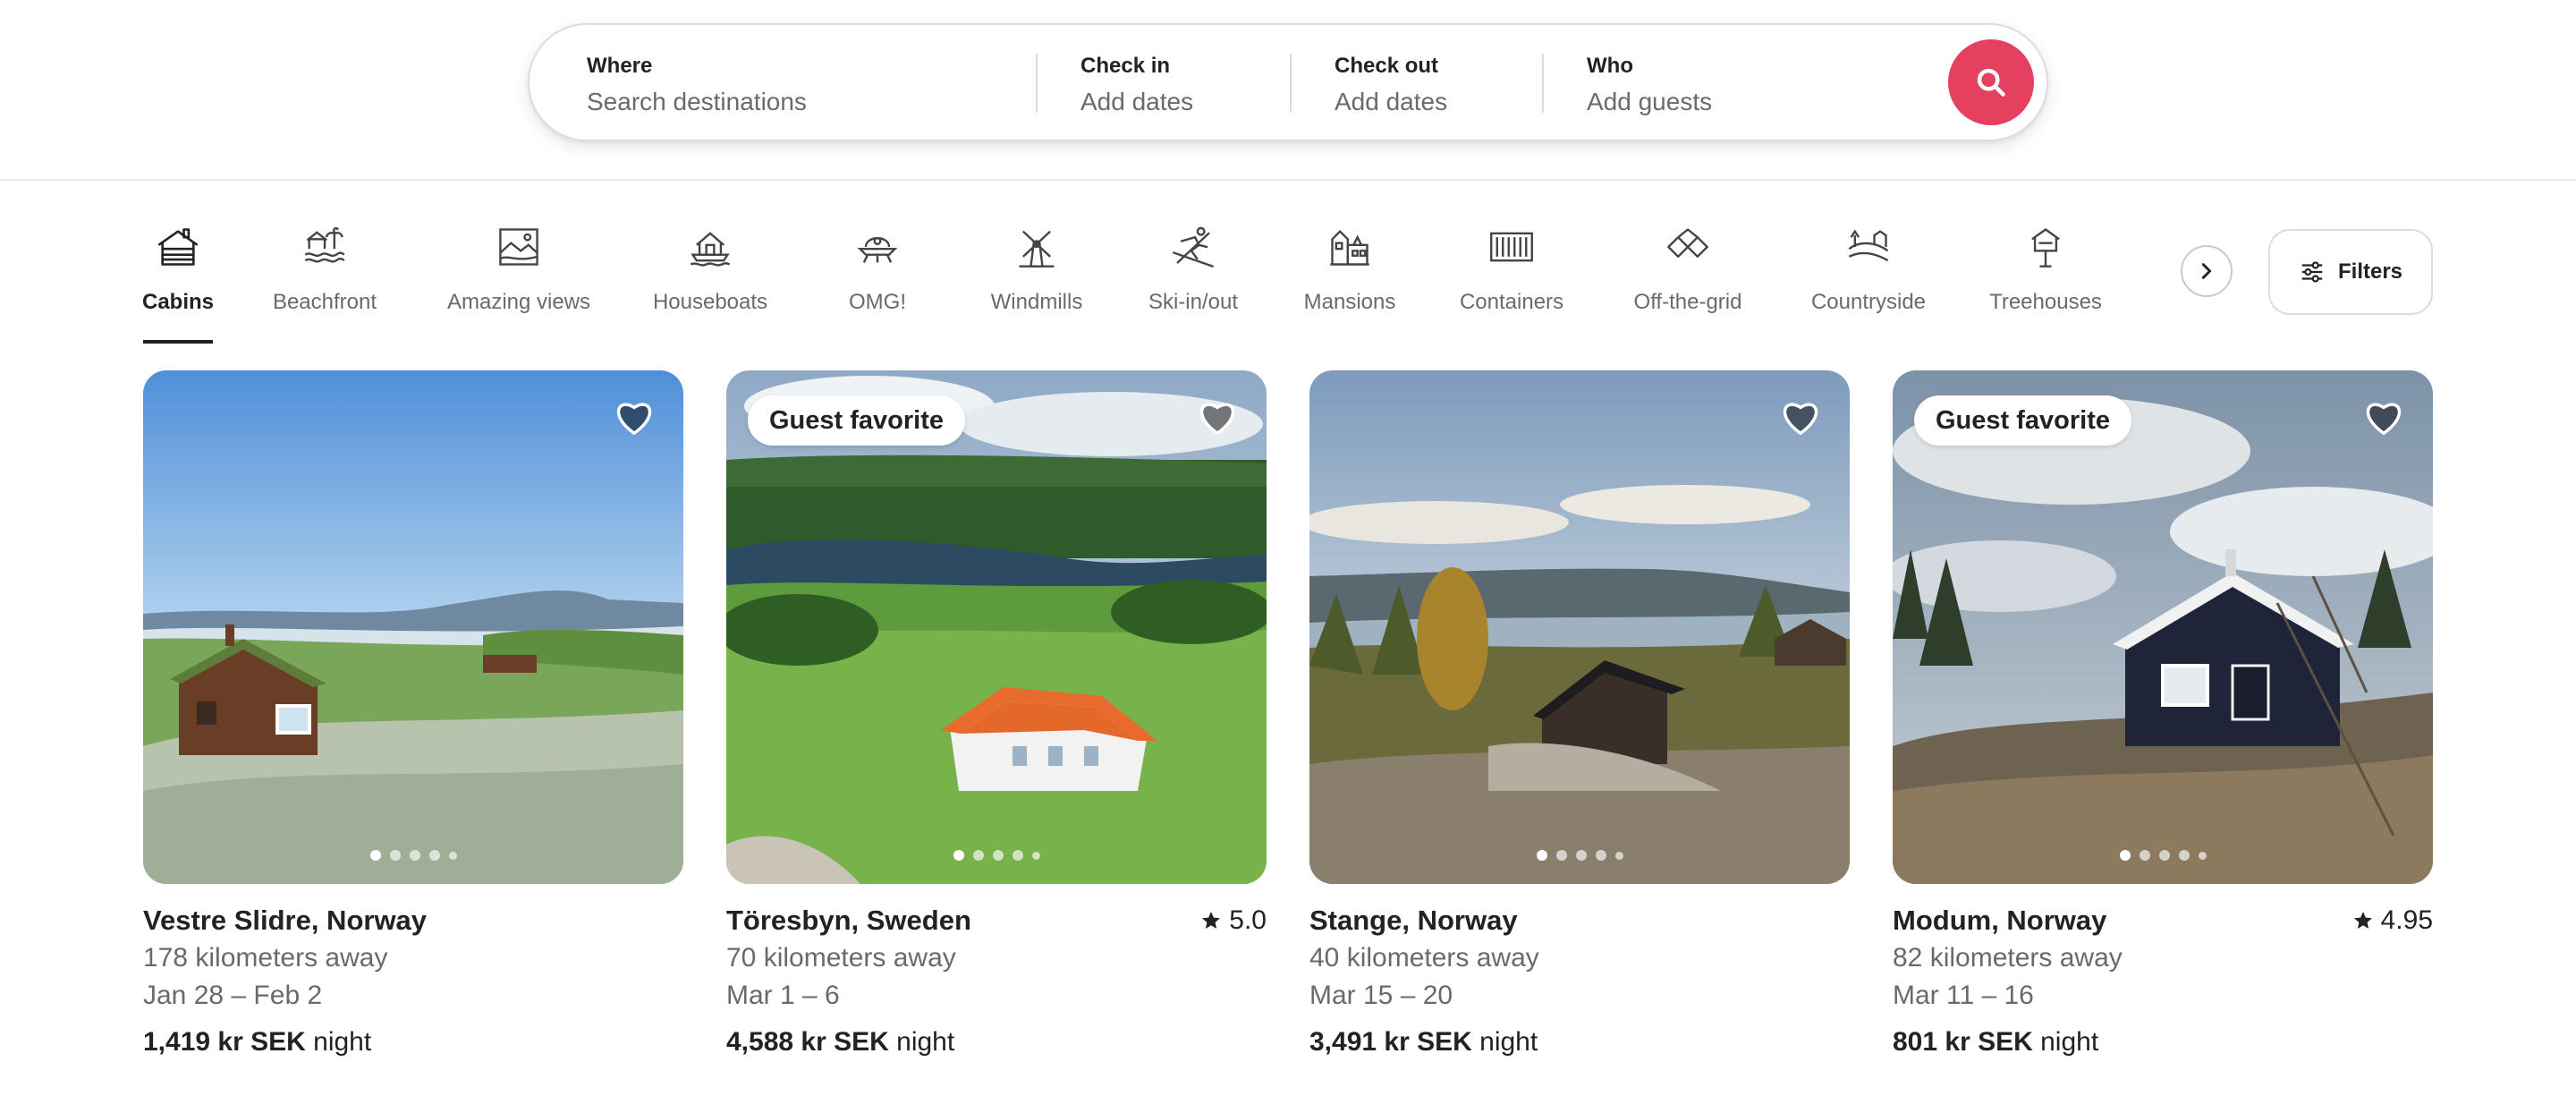 The image size is (2576, 1113). Describe the element at coordinates (179, 302) in the screenshot. I see `category-label: Cabins` at that location.